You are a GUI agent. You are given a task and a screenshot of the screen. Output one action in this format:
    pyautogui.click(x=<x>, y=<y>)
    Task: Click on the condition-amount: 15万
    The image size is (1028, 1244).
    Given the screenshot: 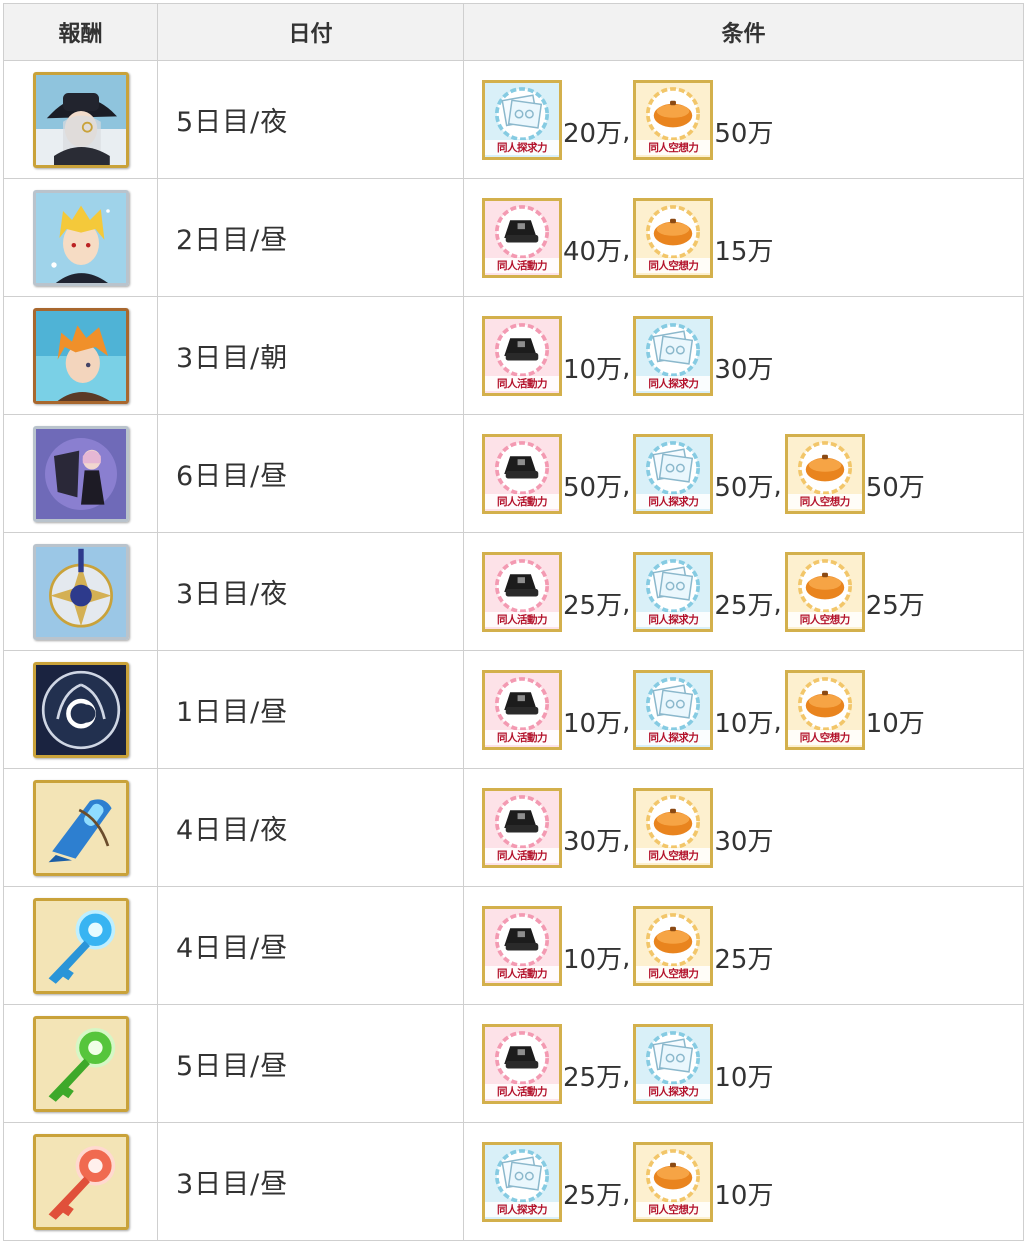 What is the action you would take?
    pyautogui.click(x=744, y=252)
    